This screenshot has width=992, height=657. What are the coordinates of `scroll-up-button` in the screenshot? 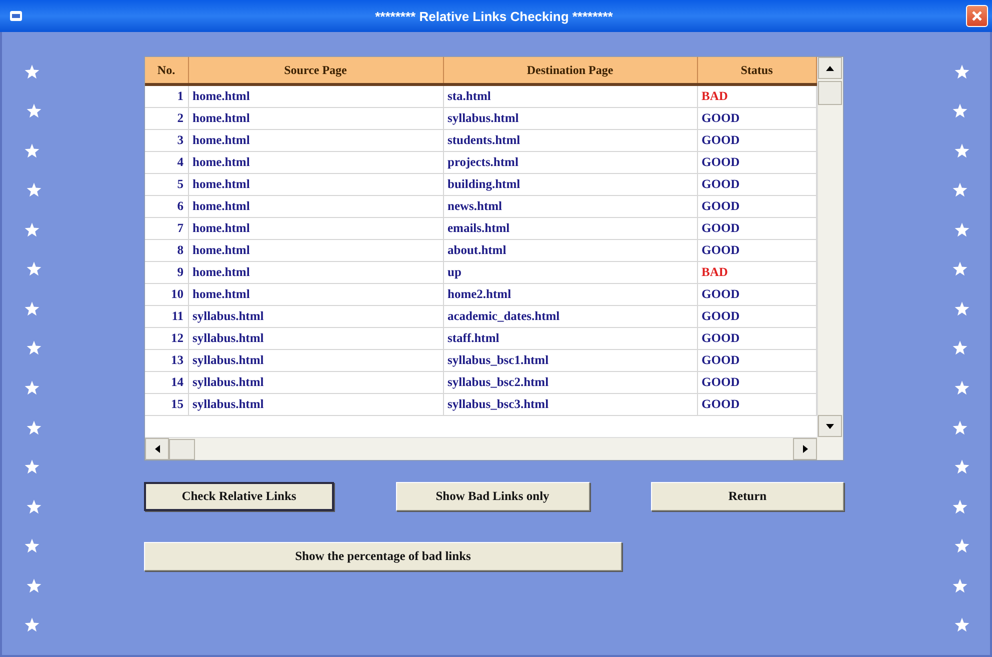 It's located at (830, 68).